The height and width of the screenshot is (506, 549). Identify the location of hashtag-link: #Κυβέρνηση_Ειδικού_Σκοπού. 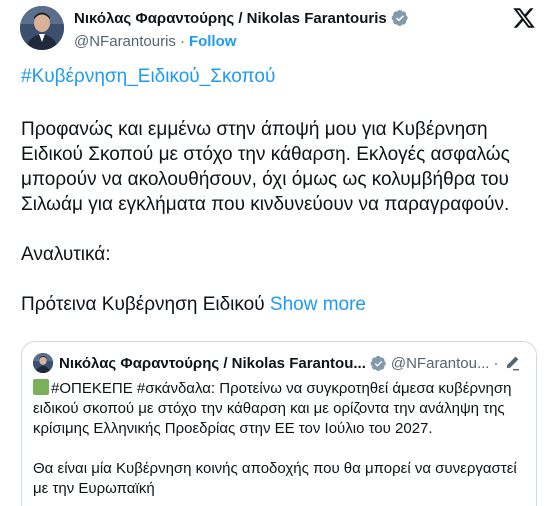
(148, 77).